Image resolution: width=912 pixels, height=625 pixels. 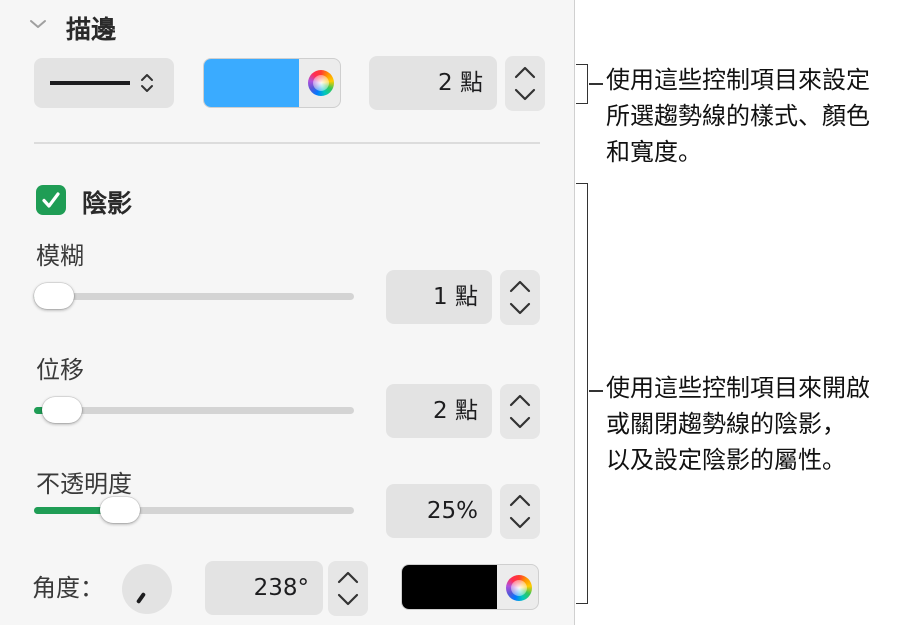 What do you see at coordinates (38, 26) in the screenshot?
I see `chevron-down-icon` at bounding box center [38, 26].